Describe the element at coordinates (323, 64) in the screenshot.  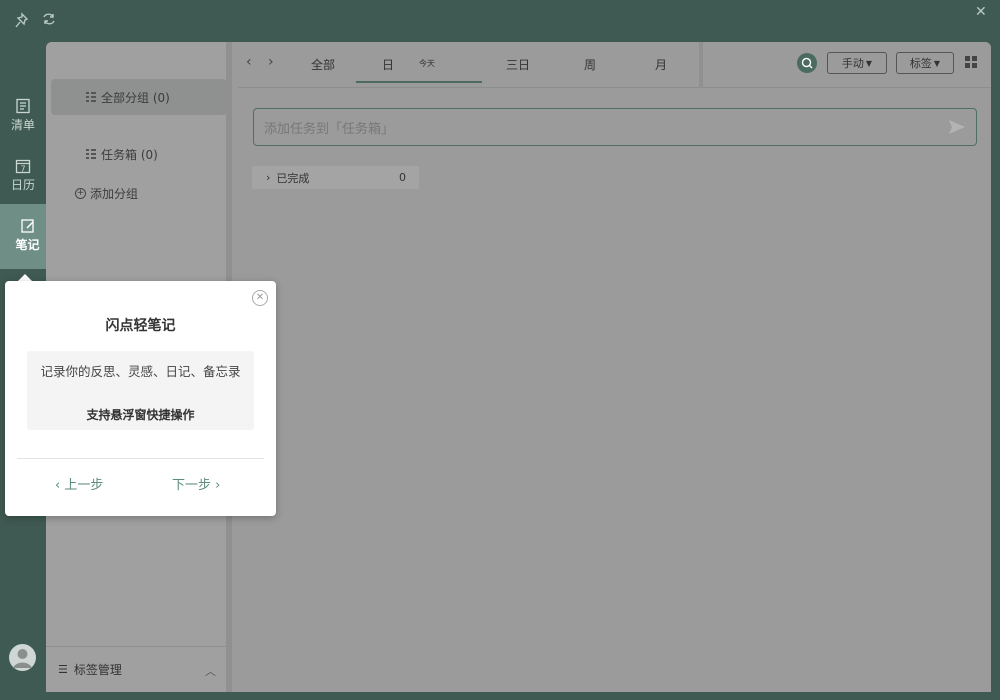
I see `tab-all: 全部` at that location.